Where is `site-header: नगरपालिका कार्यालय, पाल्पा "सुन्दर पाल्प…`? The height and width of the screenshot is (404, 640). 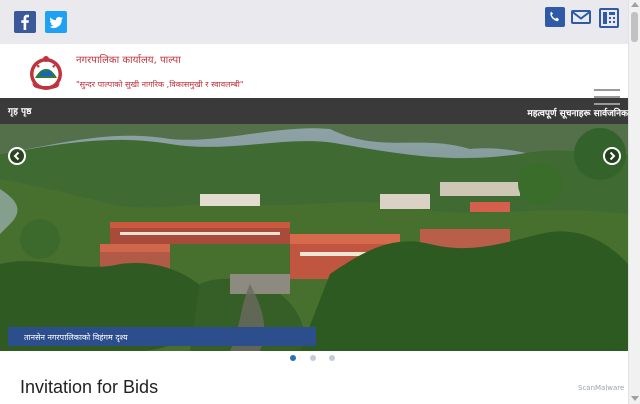 site-header: नगरपालिका कार्यालय, पाल्पा "सुन्दर पाल्प… is located at coordinates (314, 71).